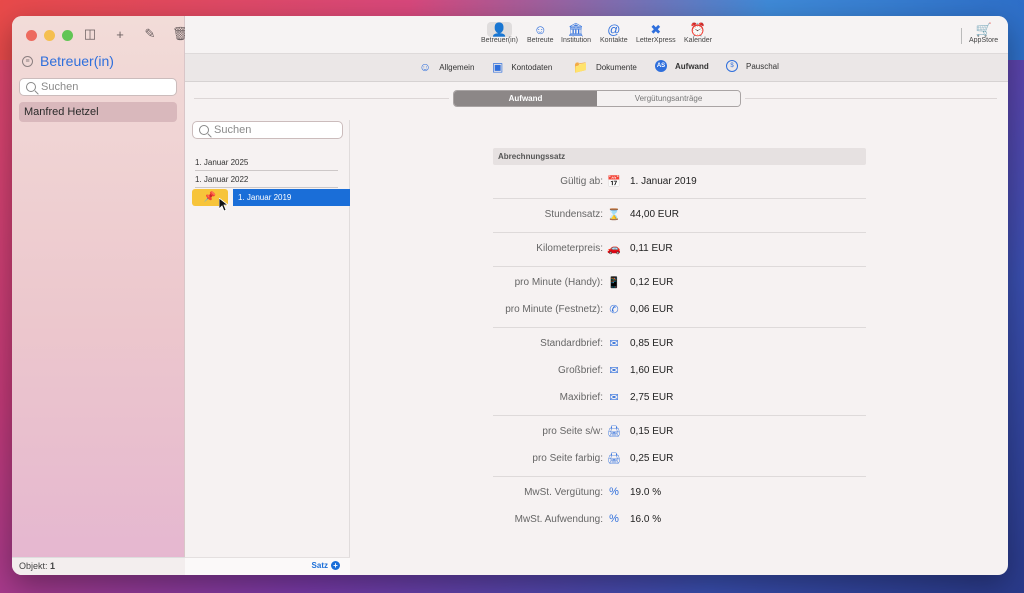 Image resolution: width=1024 pixels, height=593 pixels. I want to click on toolbar-label: Kontakte, so click(614, 40).